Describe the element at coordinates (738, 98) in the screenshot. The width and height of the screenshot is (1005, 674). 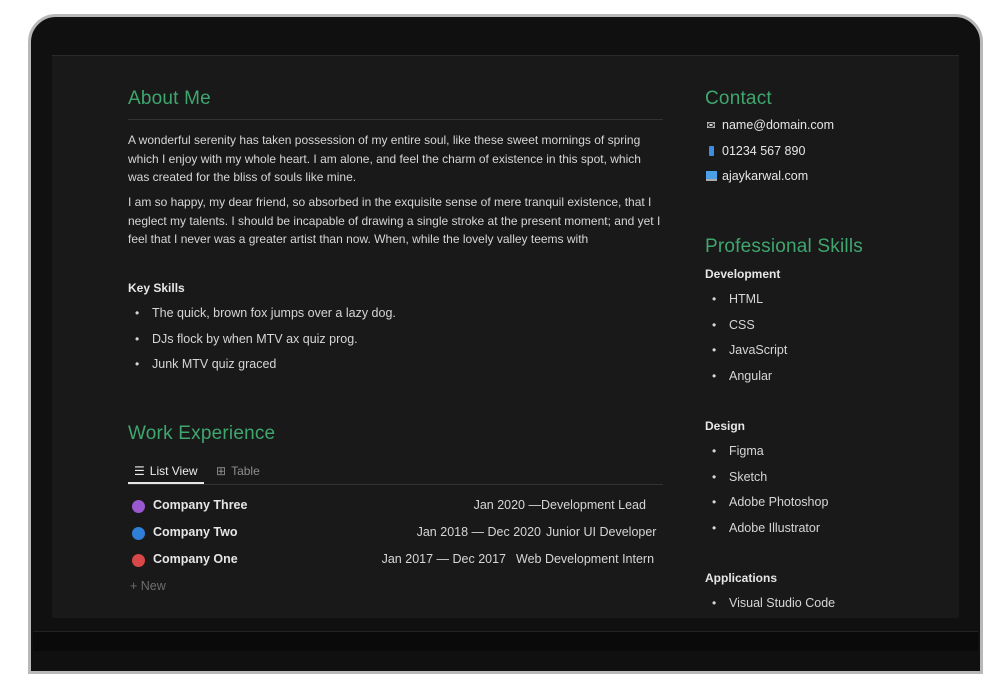
I see `contact-heading: Contact` at that location.